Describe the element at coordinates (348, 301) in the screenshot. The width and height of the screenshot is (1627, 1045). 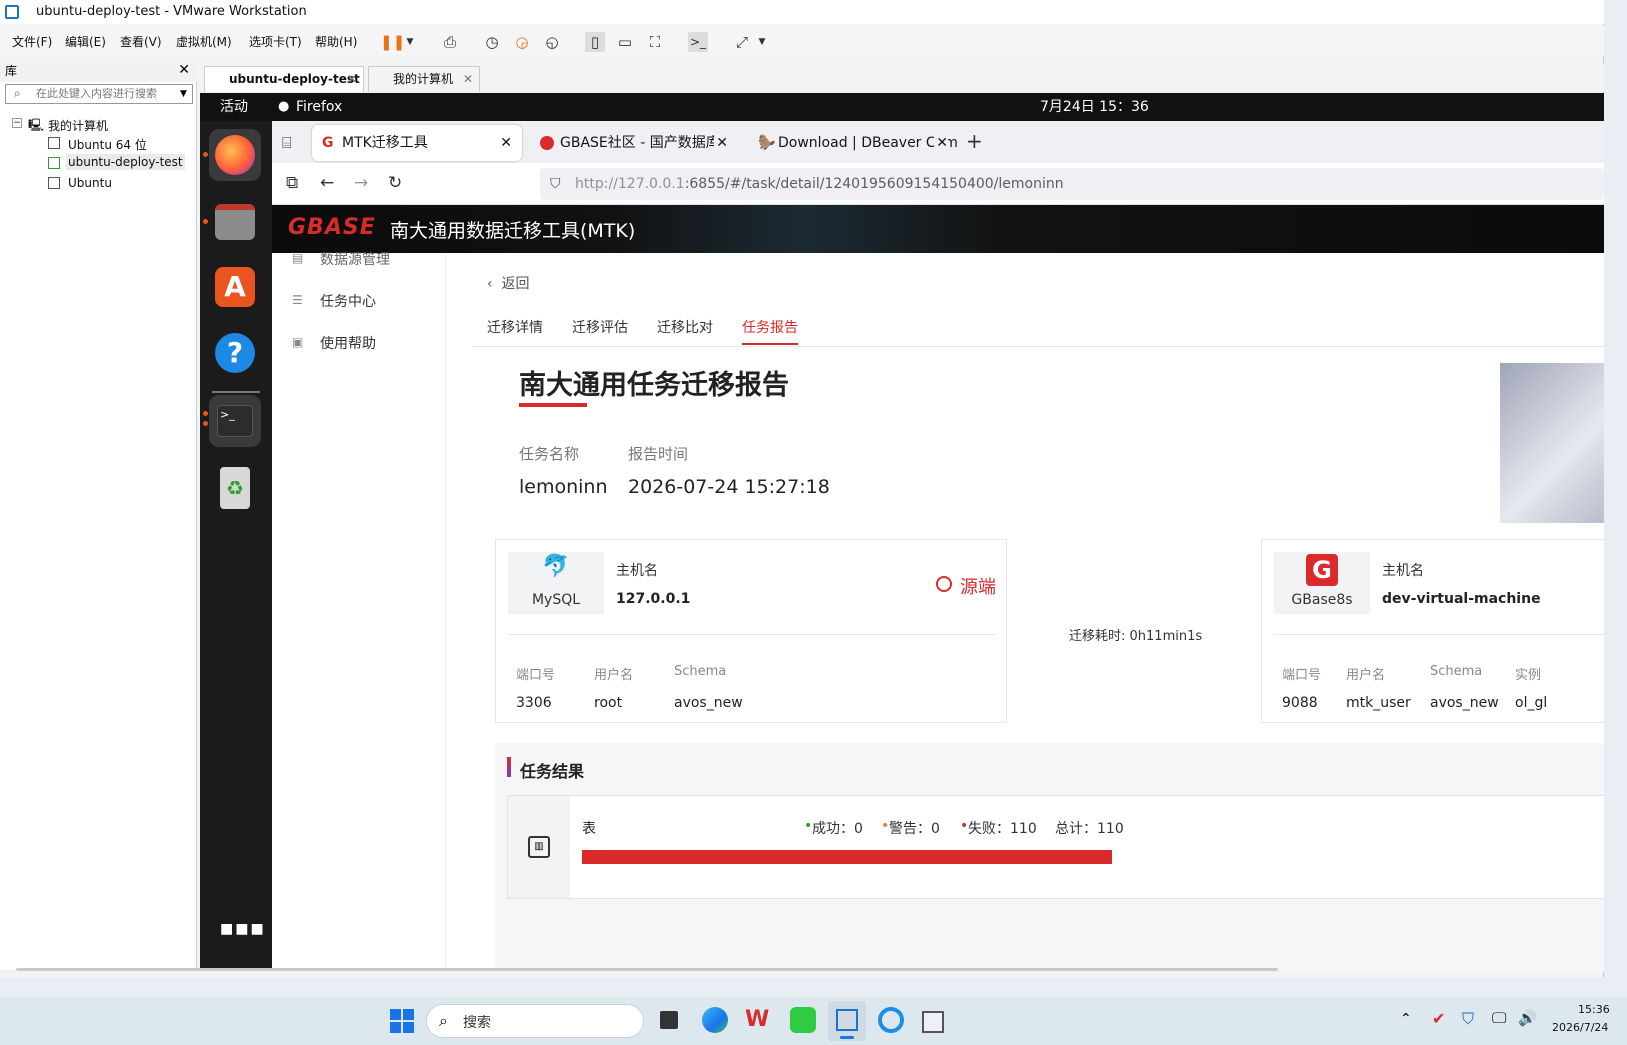
I see `side-item-task-center: 任务中心` at that location.